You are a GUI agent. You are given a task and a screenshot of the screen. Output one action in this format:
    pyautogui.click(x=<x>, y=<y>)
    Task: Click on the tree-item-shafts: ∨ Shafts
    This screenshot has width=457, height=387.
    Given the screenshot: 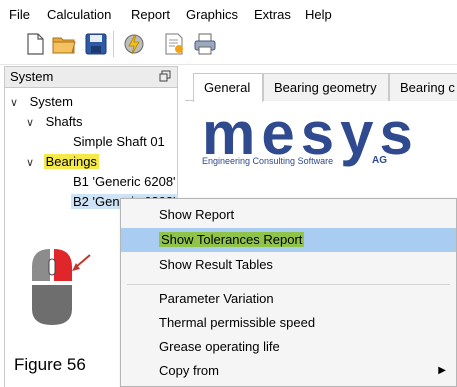 What is the action you would take?
    pyautogui.click(x=54, y=122)
    